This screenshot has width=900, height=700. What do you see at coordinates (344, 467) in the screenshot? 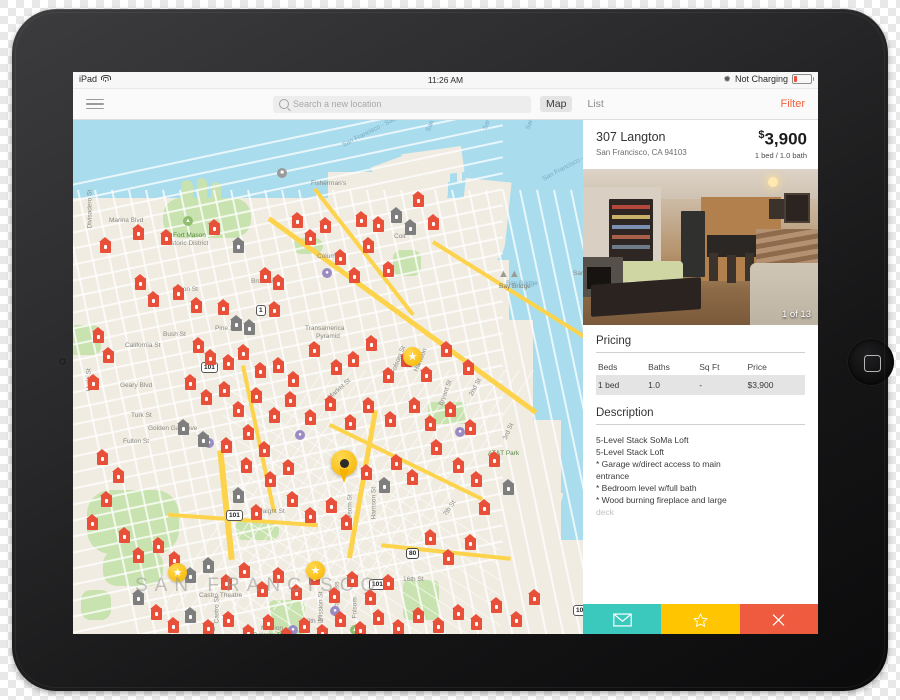
I see `selected-property-pin` at bounding box center [344, 467].